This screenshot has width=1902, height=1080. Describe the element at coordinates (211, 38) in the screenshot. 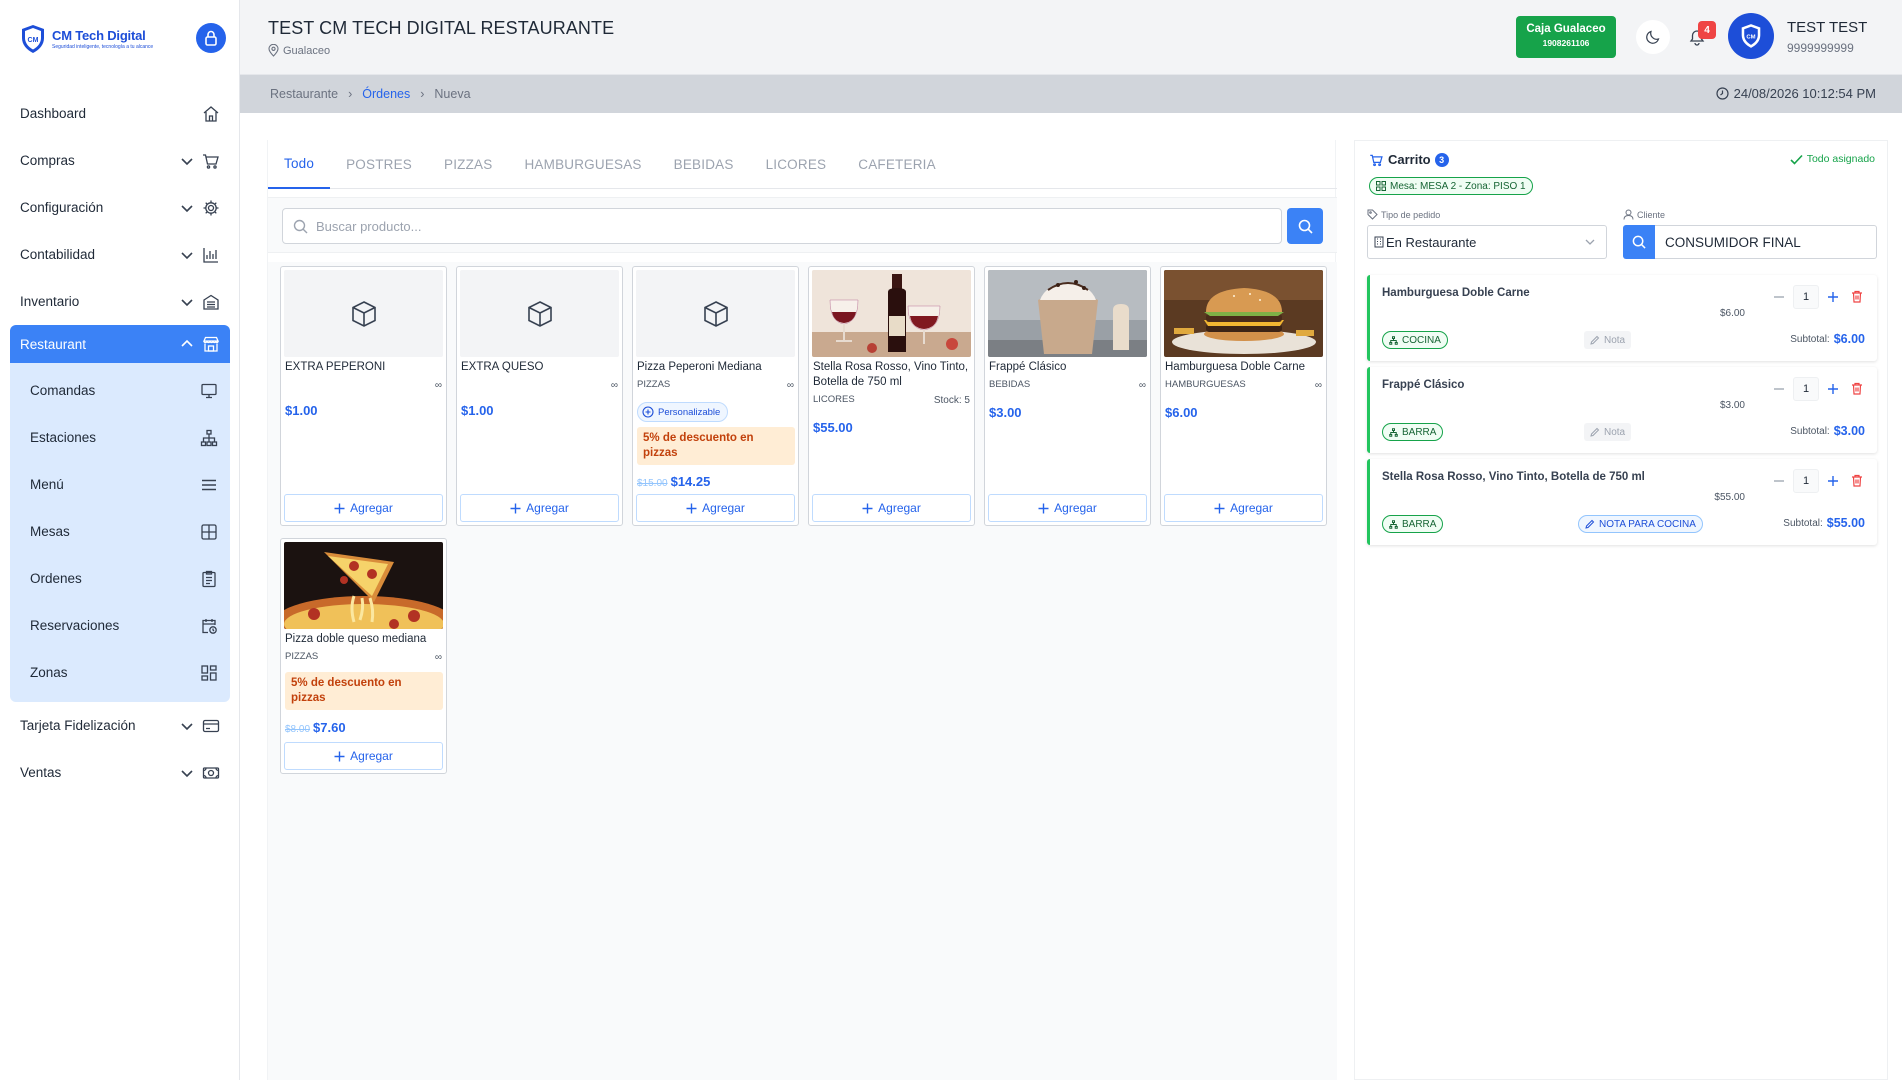

I see `lock-button` at that location.